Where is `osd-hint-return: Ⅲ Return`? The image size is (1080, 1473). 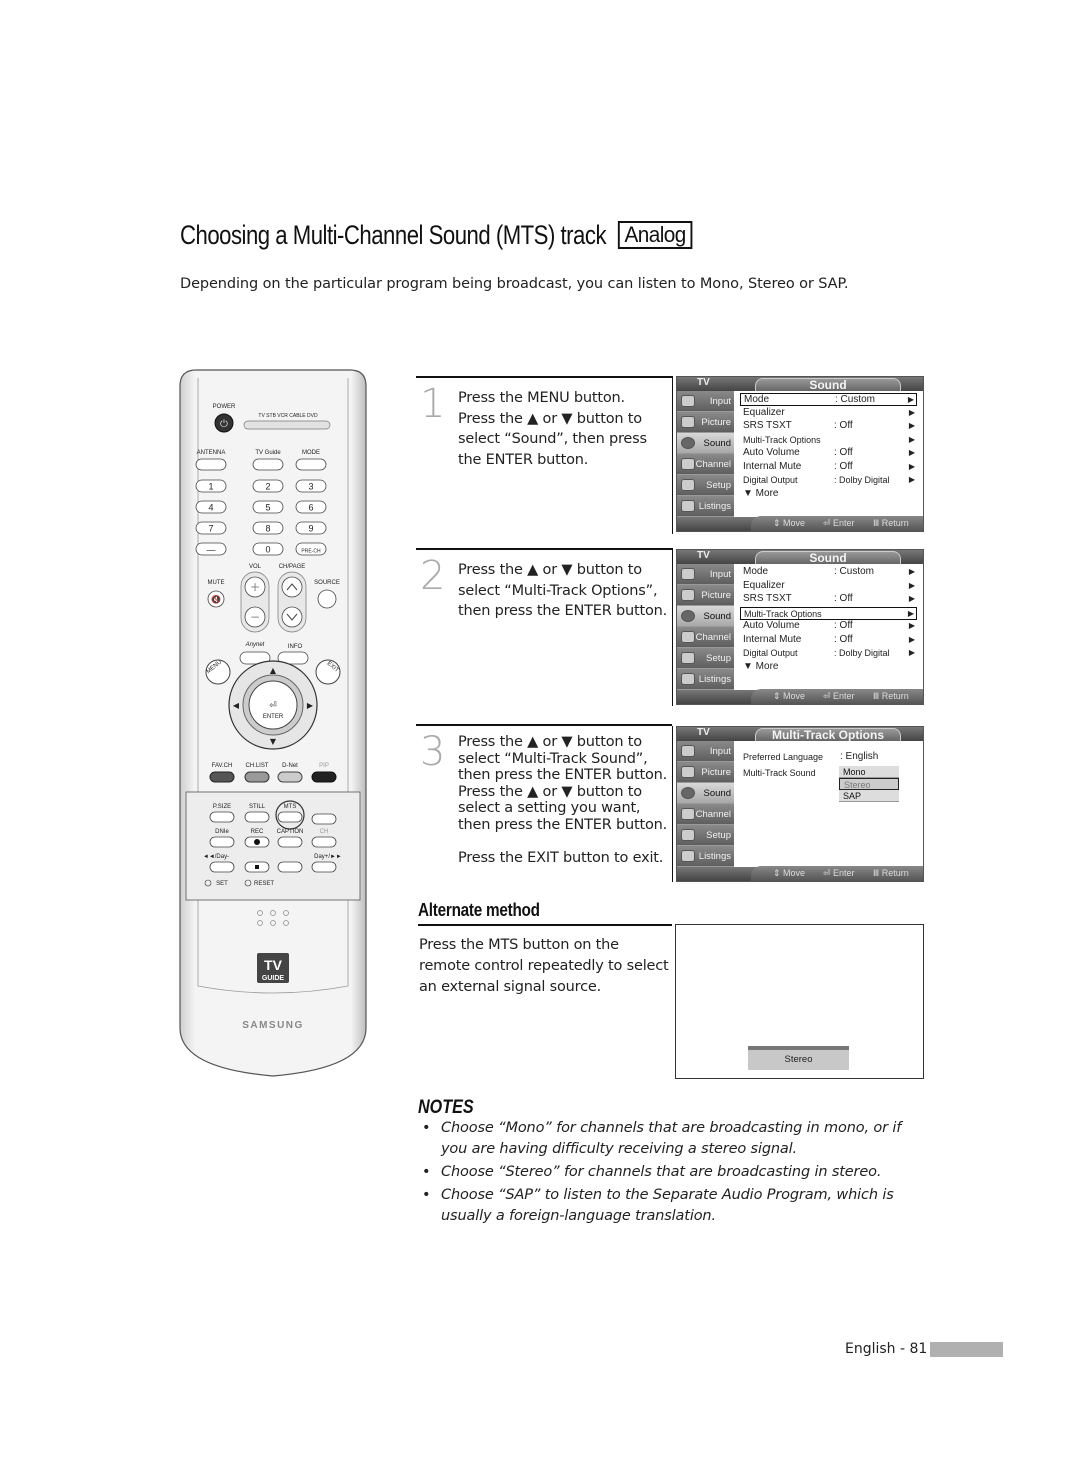 osd-hint-return: Ⅲ Return is located at coordinates (891, 696).